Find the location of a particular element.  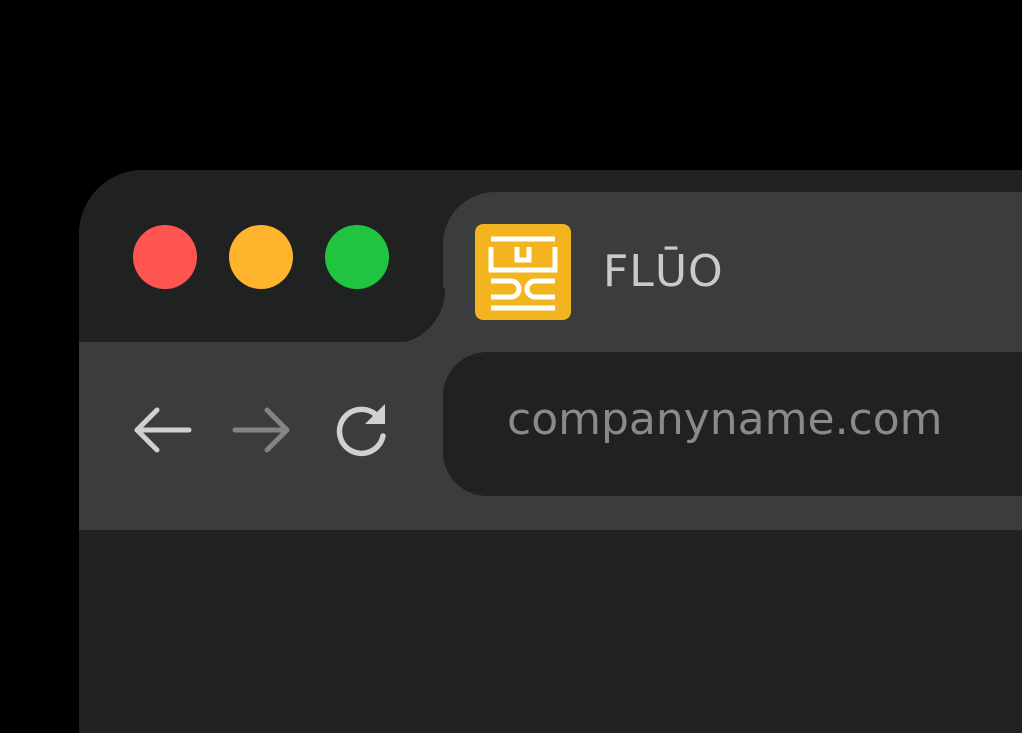

fluo-logo-icon is located at coordinates (523, 272).